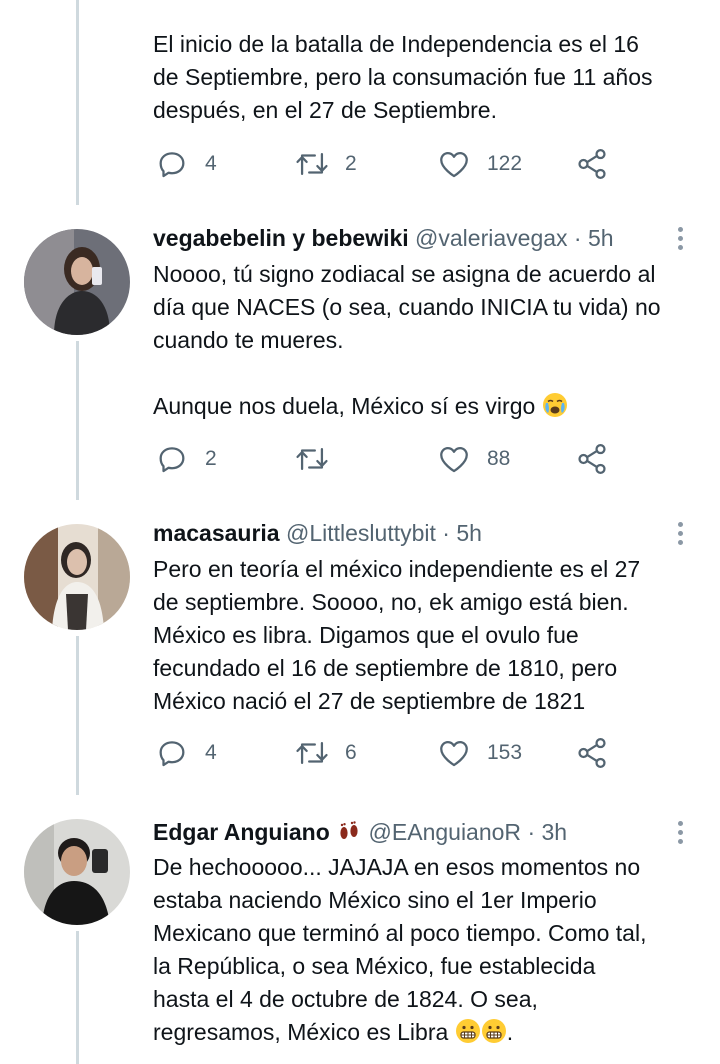 The width and height of the screenshot is (720, 1064). What do you see at coordinates (547, 832) in the screenshot?
I see `timestamp: · 3h` at bounding box center [547, 832].